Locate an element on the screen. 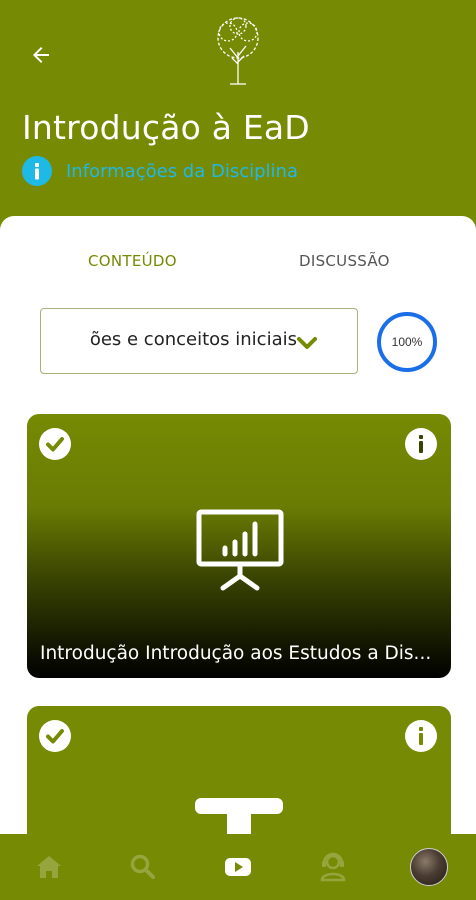  search-icon is located at coordinates (143, 867).